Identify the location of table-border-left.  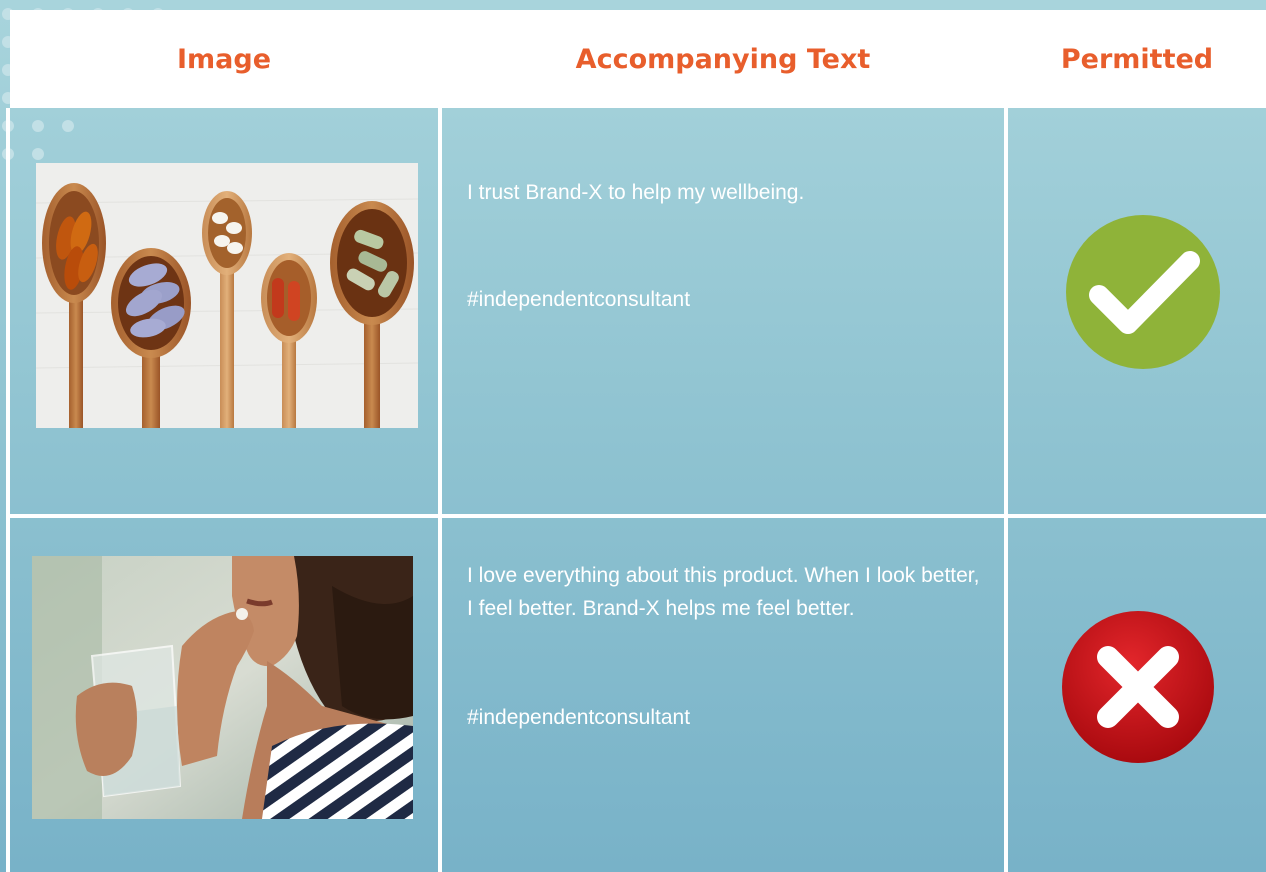
(8, 490).